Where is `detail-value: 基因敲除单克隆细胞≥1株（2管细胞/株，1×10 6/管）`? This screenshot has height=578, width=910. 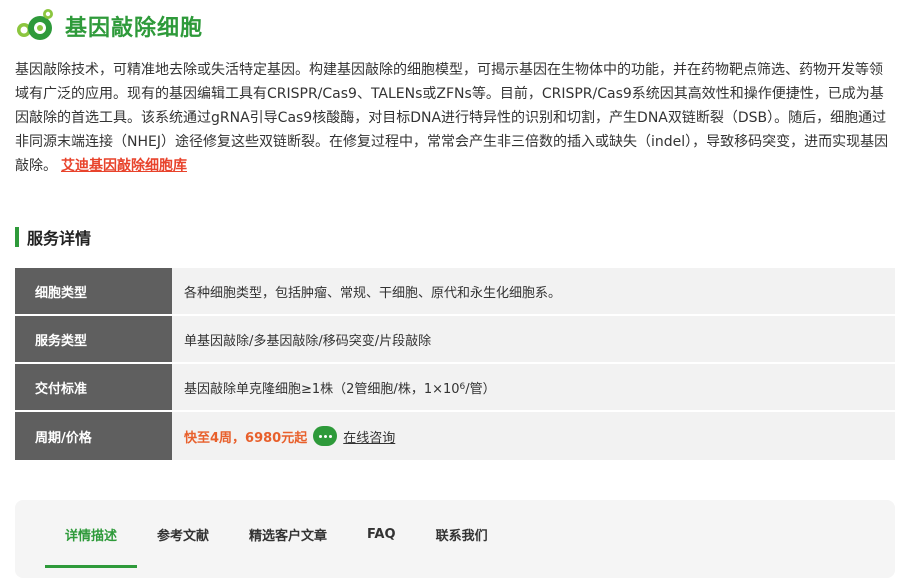
detail-value: 基因敲除单克隆细胞≥1株（2管细胞/株，1×10 6/管） is located at coordinates (533, 387).